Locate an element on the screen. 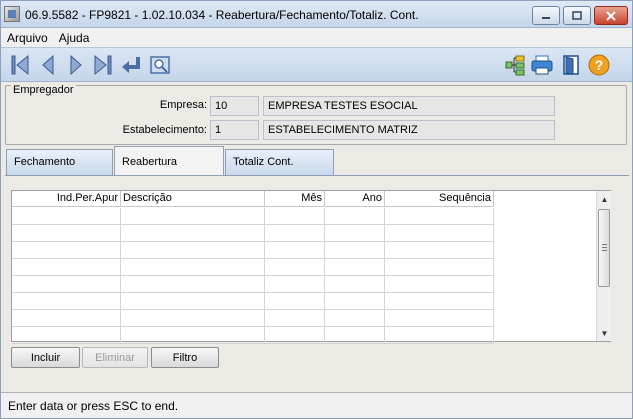 The image size is (633, 419). return-button is located at coordinates (131, 65).